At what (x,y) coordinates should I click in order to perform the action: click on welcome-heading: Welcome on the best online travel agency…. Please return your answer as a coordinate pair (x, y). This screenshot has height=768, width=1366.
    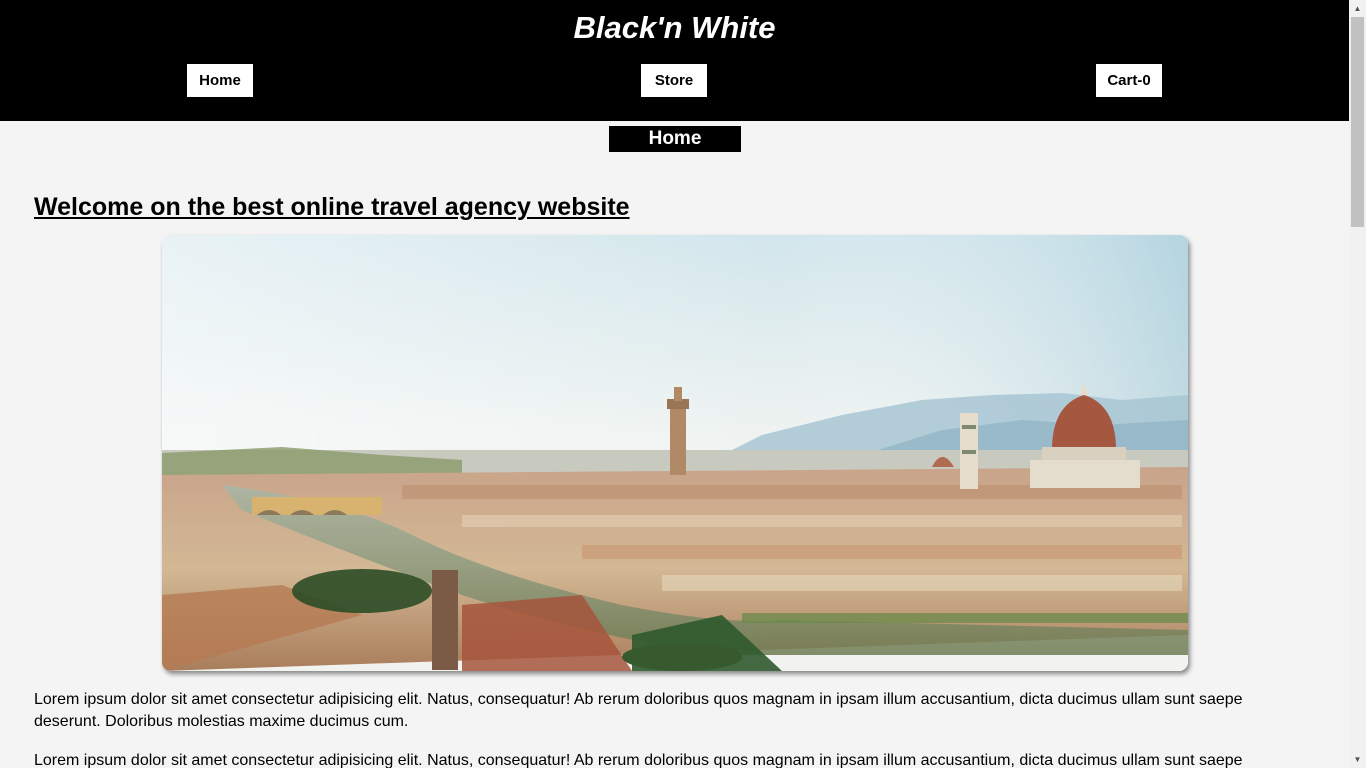
    Looking at the image, I should click on (332, 207).